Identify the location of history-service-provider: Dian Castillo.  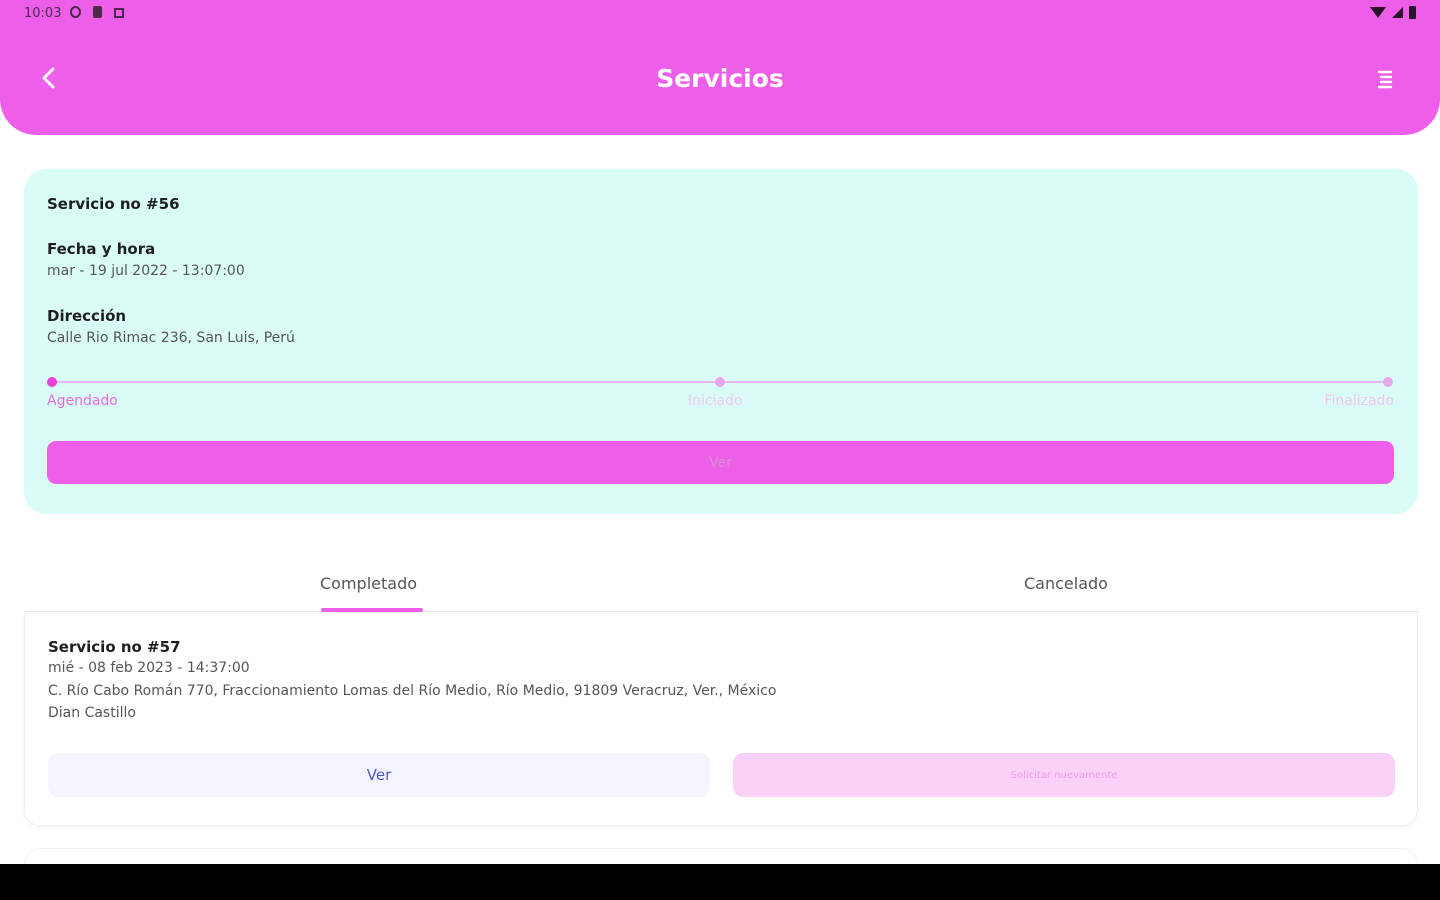
(92, 713).